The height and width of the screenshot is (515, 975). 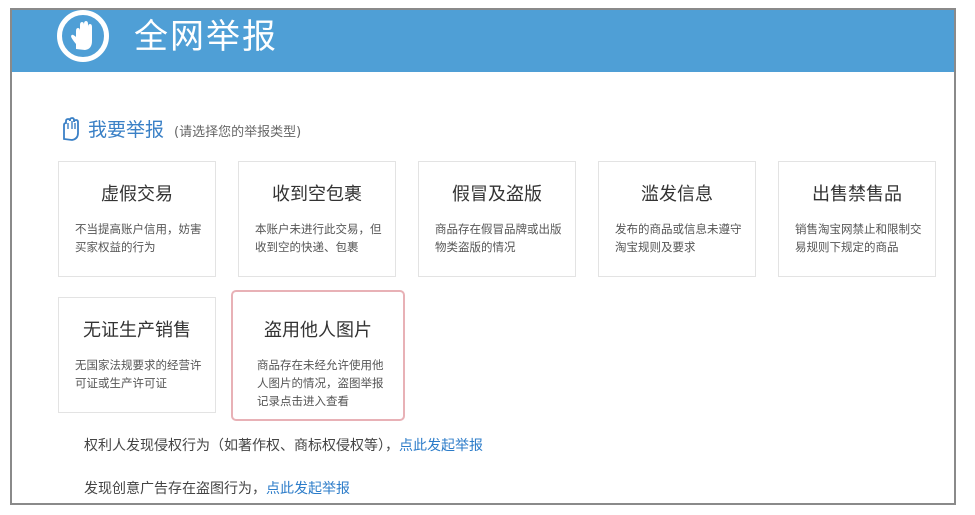 I want to click on card-desc: 不当提高账户信用，妨害买家权益的行为, so click(x=138, y=238).